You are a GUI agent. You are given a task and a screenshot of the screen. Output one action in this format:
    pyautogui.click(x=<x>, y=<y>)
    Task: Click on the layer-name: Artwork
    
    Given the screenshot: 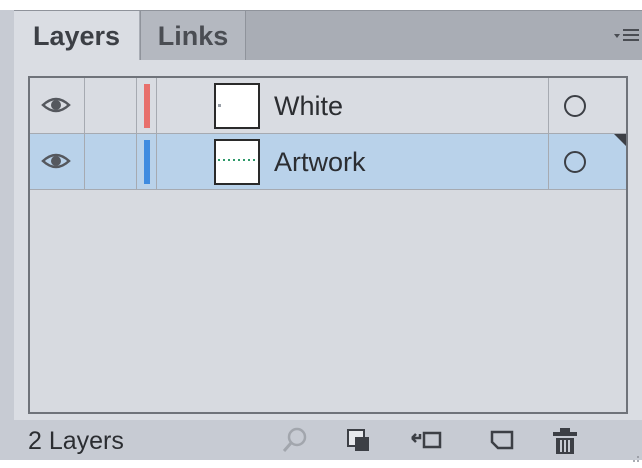 What is the action you would take?
    pyautogui.click(x=320, y=162)
    